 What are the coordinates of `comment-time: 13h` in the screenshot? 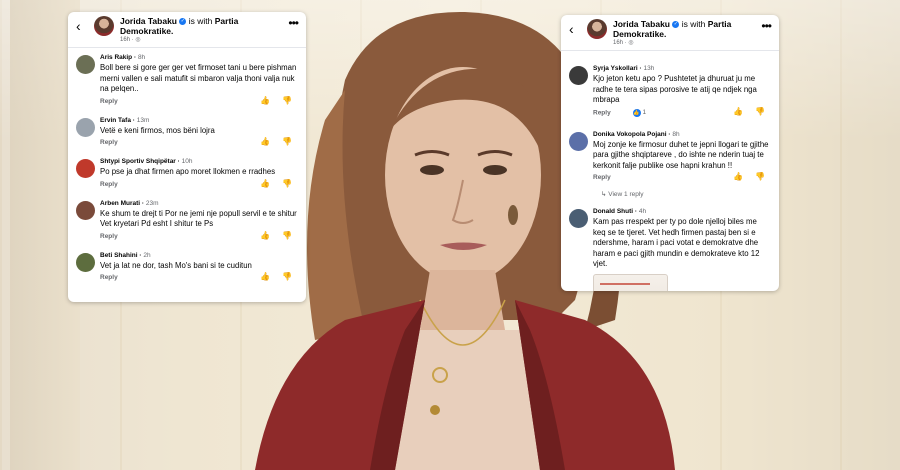 It's located at (649, 68).